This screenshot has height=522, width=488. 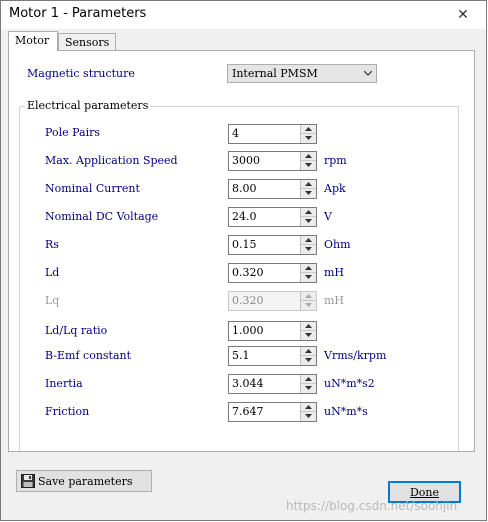 I want to click on rs-unit: Ohm, so click(x=337, y=244).